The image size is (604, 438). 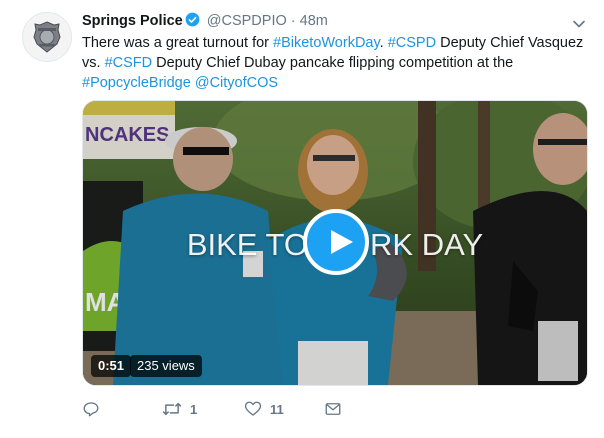 I want to click on tweet-text-segment: ., so click(x=383, y=43).